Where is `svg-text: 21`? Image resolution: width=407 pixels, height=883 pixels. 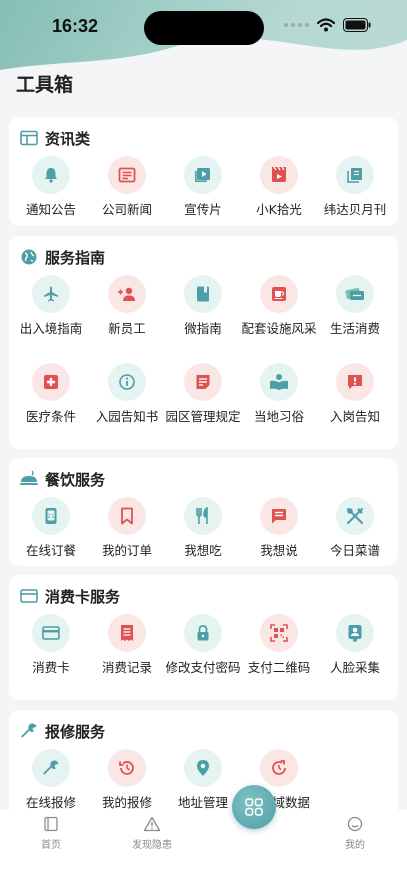
svg-text: 21 is located at coordinates (51, 516).